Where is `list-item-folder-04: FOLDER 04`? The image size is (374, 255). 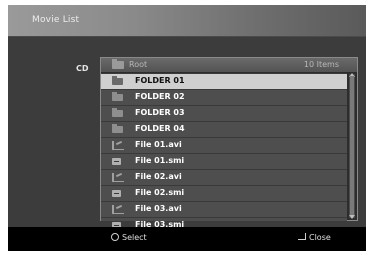
list-item-folder-04: FOLDER 04 is located at coordinates (224, 129).